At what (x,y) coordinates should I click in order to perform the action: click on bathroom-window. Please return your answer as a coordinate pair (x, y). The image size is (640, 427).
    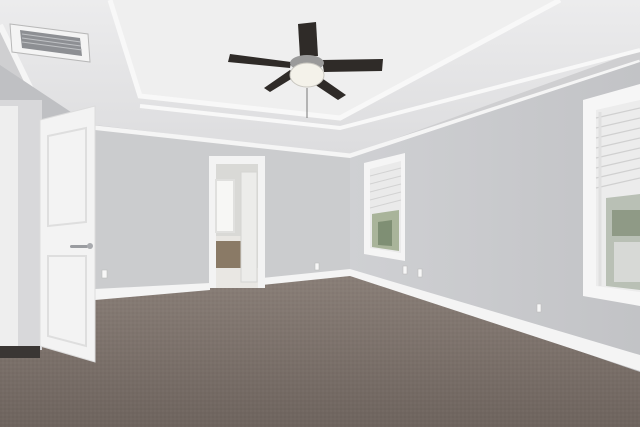
    Looking at the image, I should click on (225, 206).